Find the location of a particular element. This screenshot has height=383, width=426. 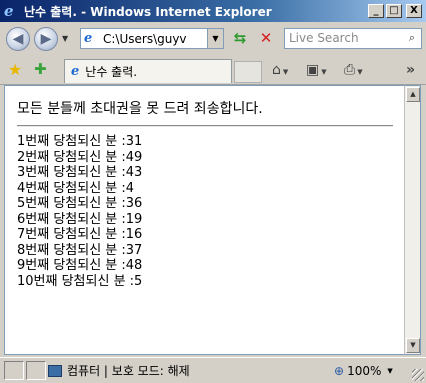

list-item: 5번째 당첨되신 분 :36 is located at coordinates (80, 203).